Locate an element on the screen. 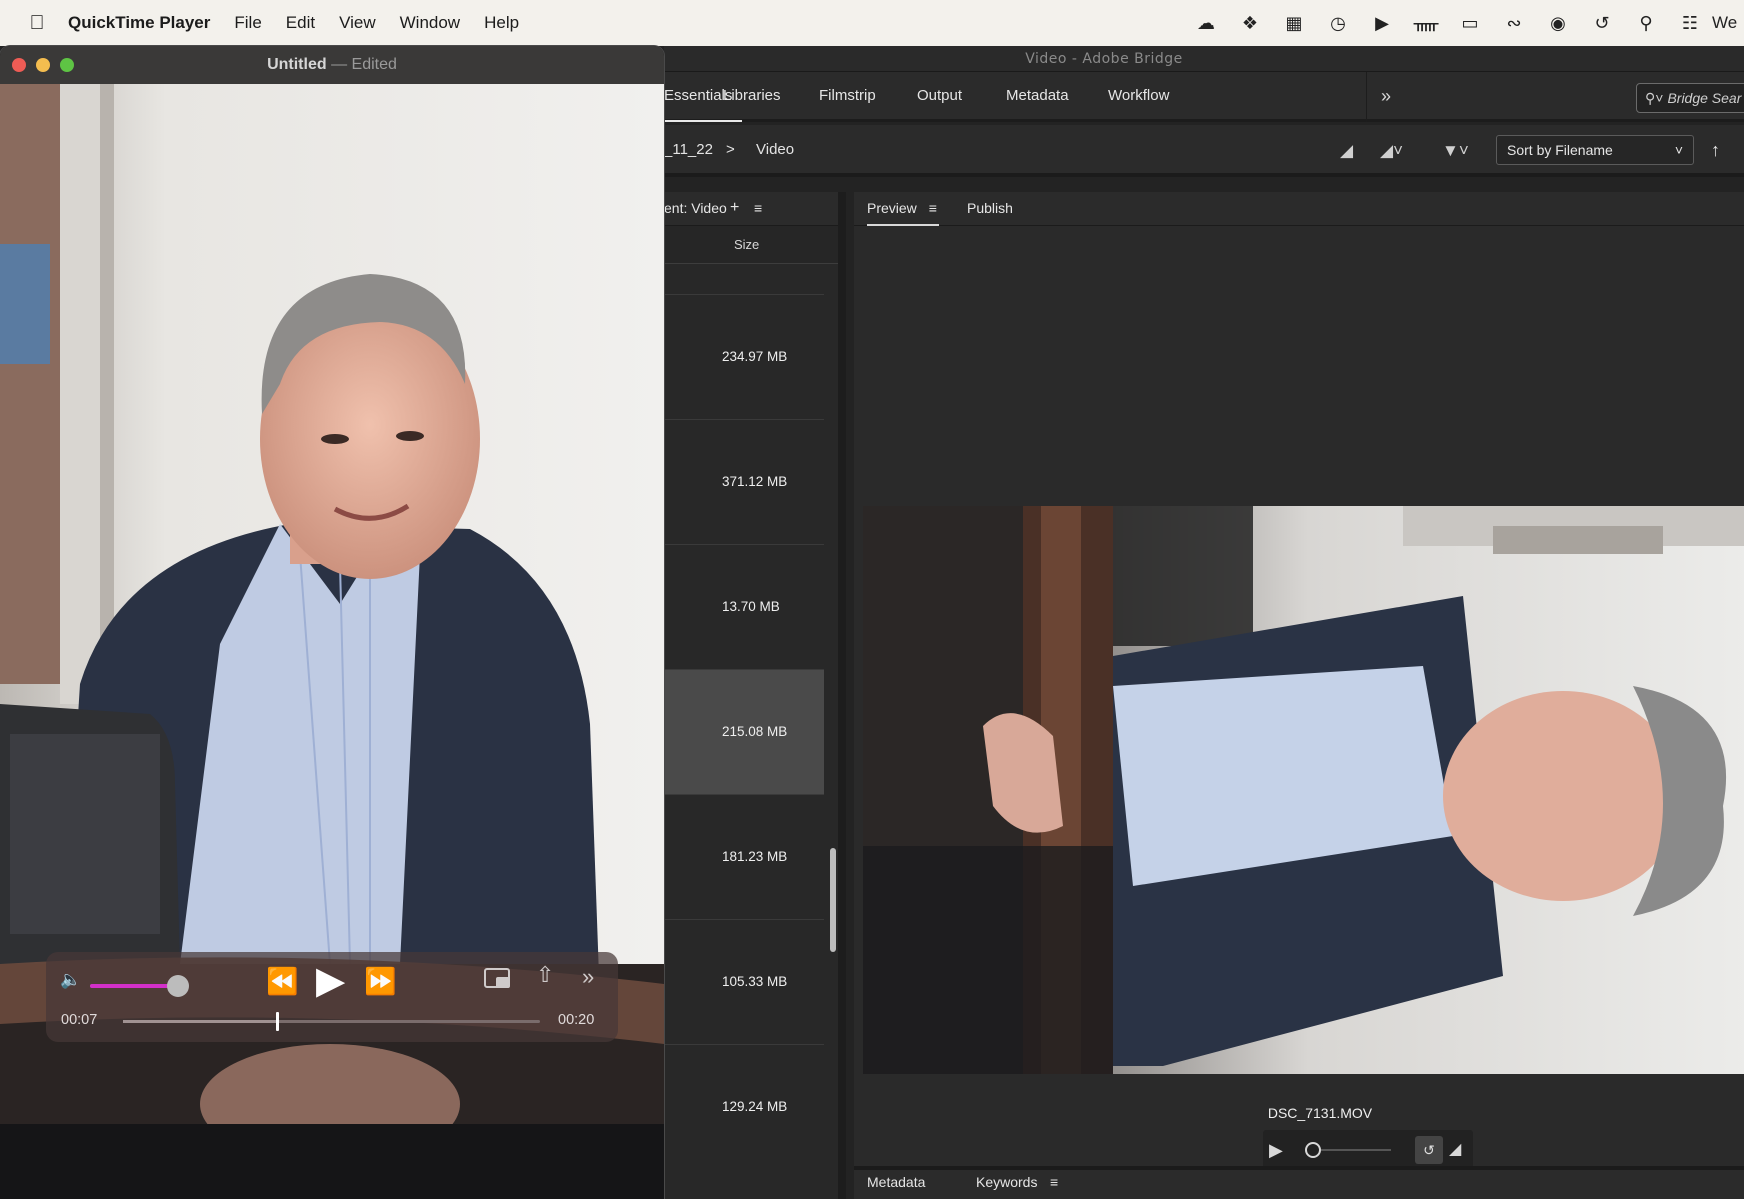  filter-items-icon: ▼˅ is located at coordinates (1455, 151).